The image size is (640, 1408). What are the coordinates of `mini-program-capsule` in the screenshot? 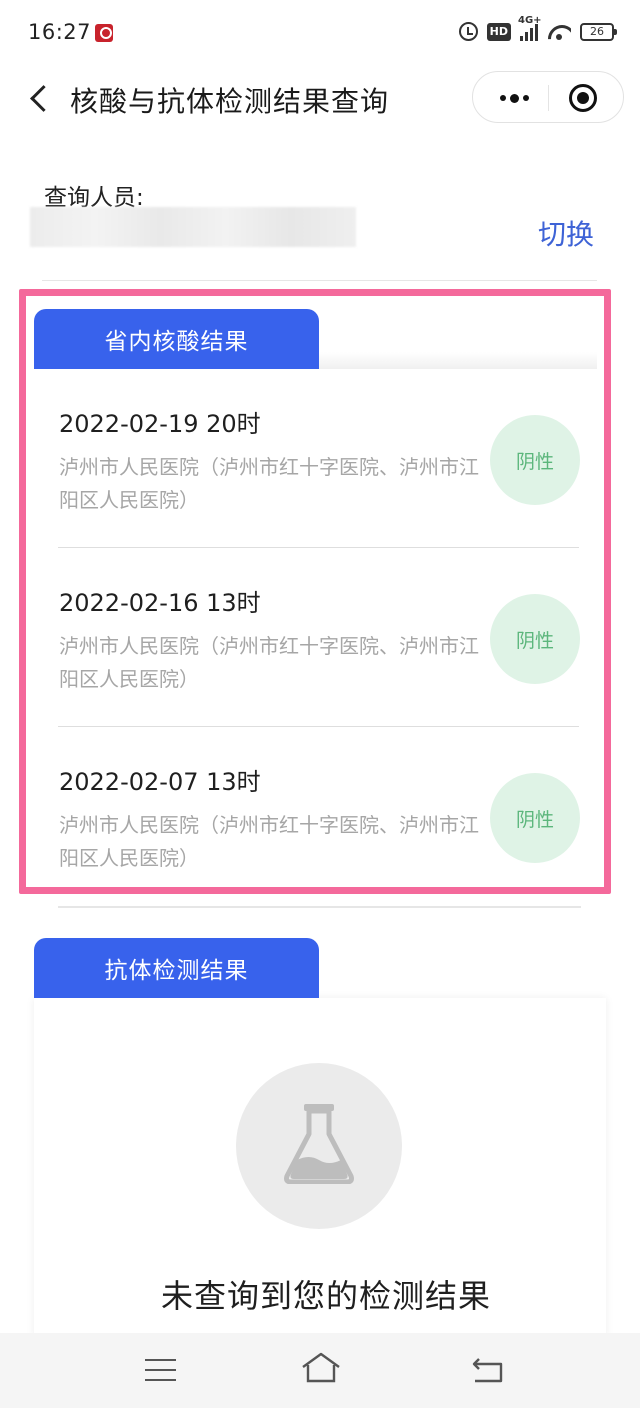 It's located at (548, 97).